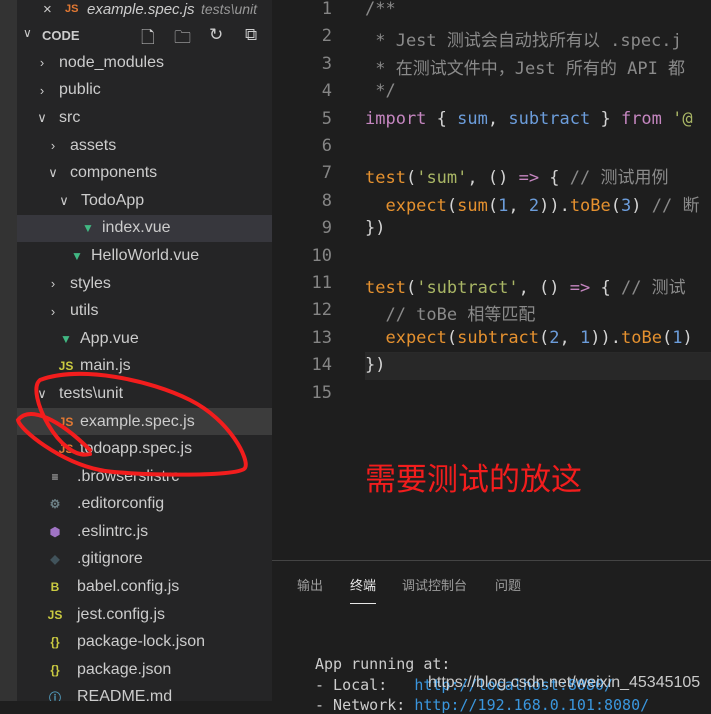  Describe the element at coordinates (406, 205) in the screenshot. I see `code-token: expect` at that location.